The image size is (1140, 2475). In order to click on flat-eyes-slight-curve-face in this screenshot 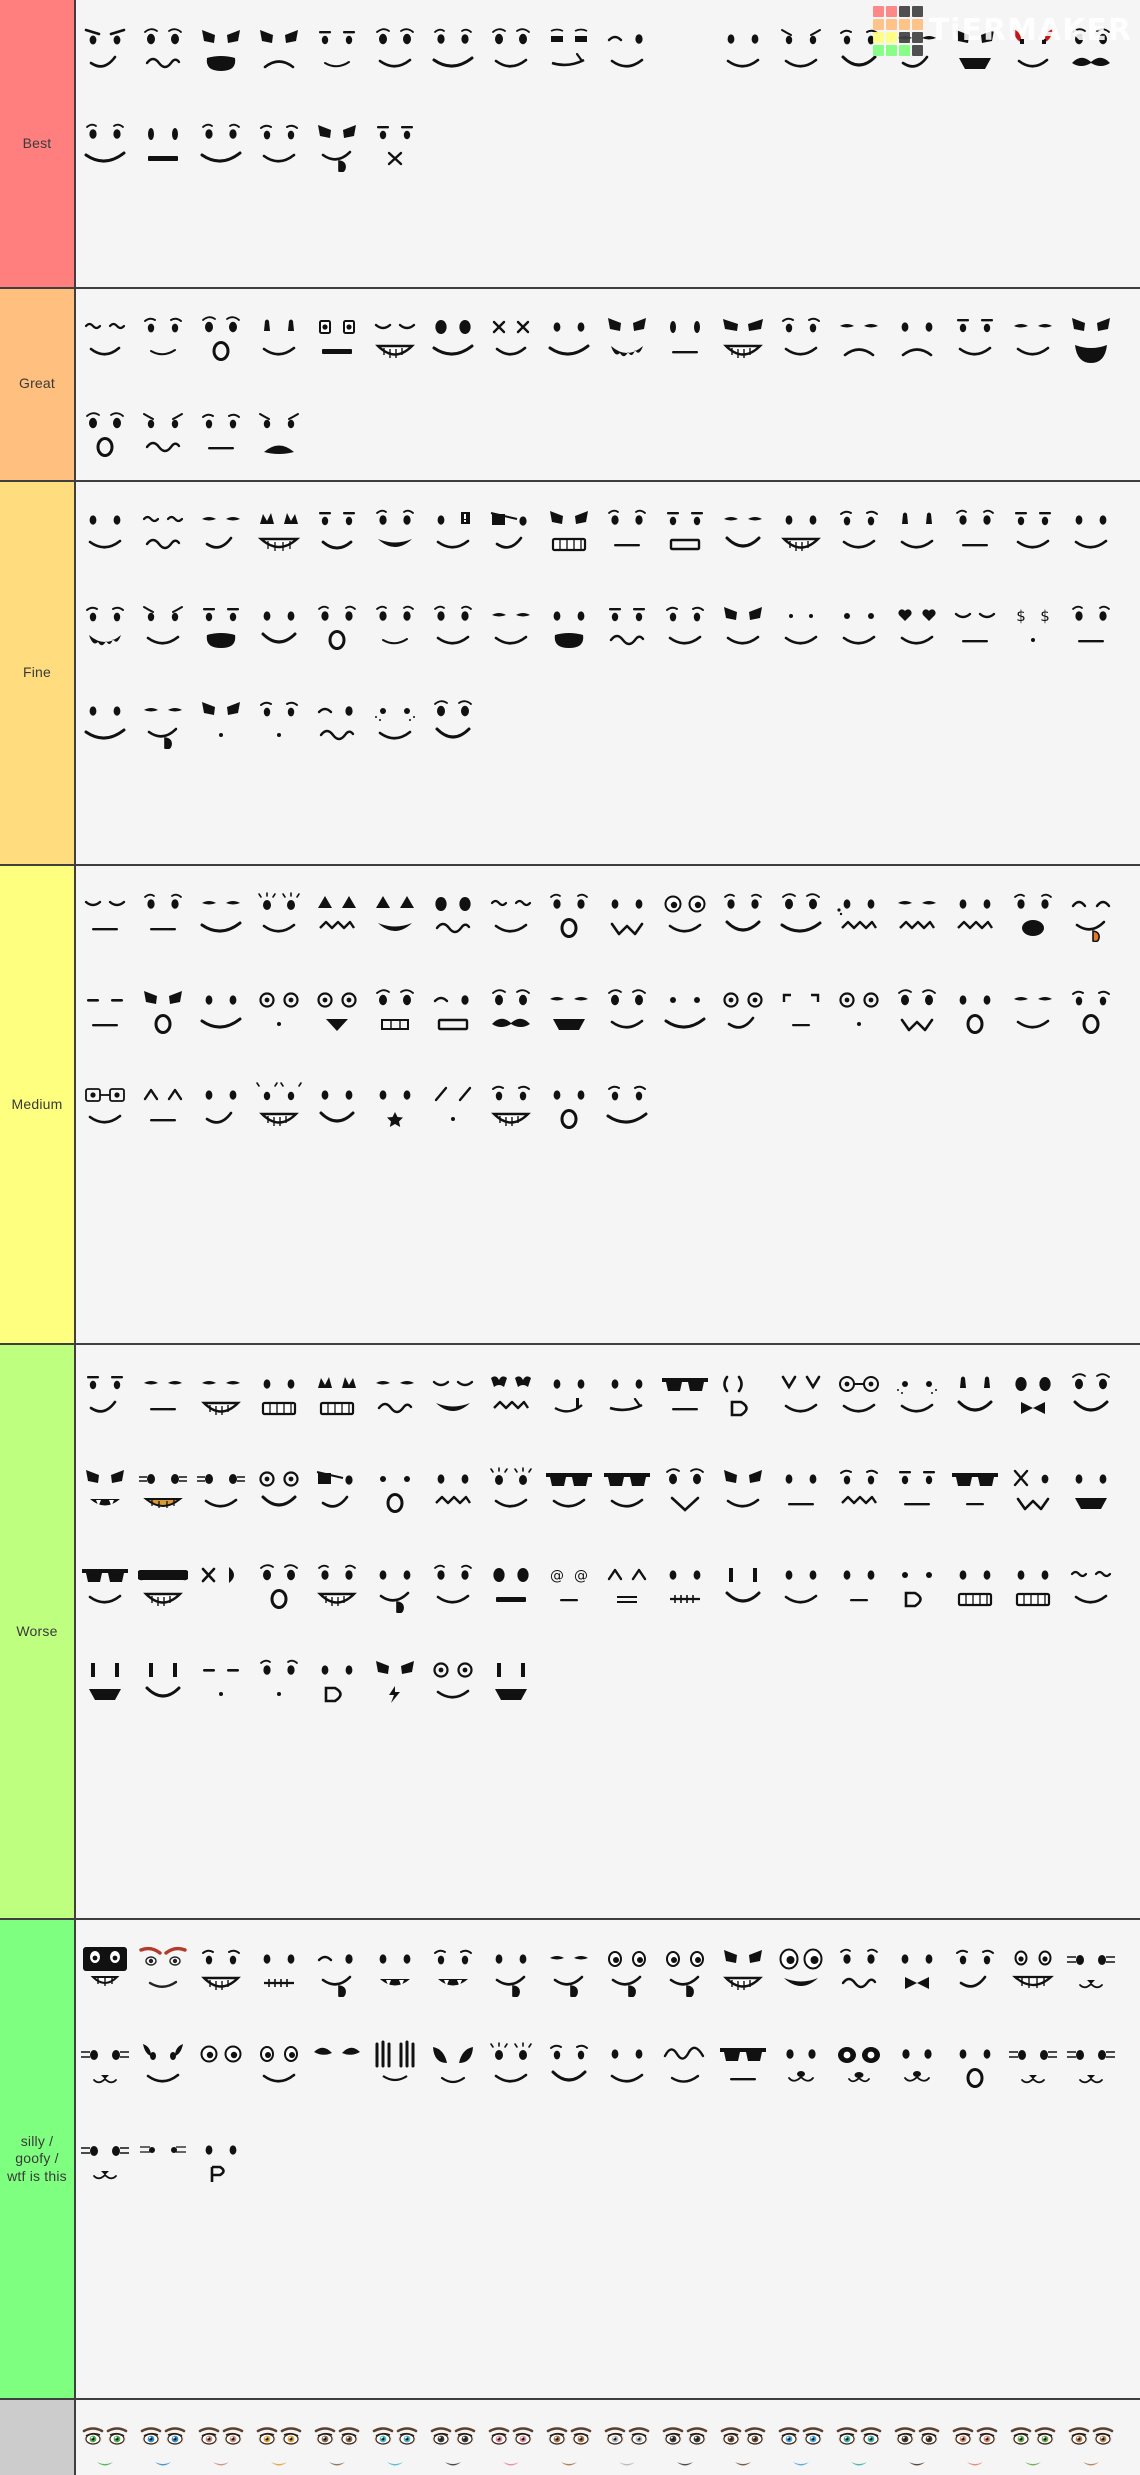, I will do `click(975, 337)`.